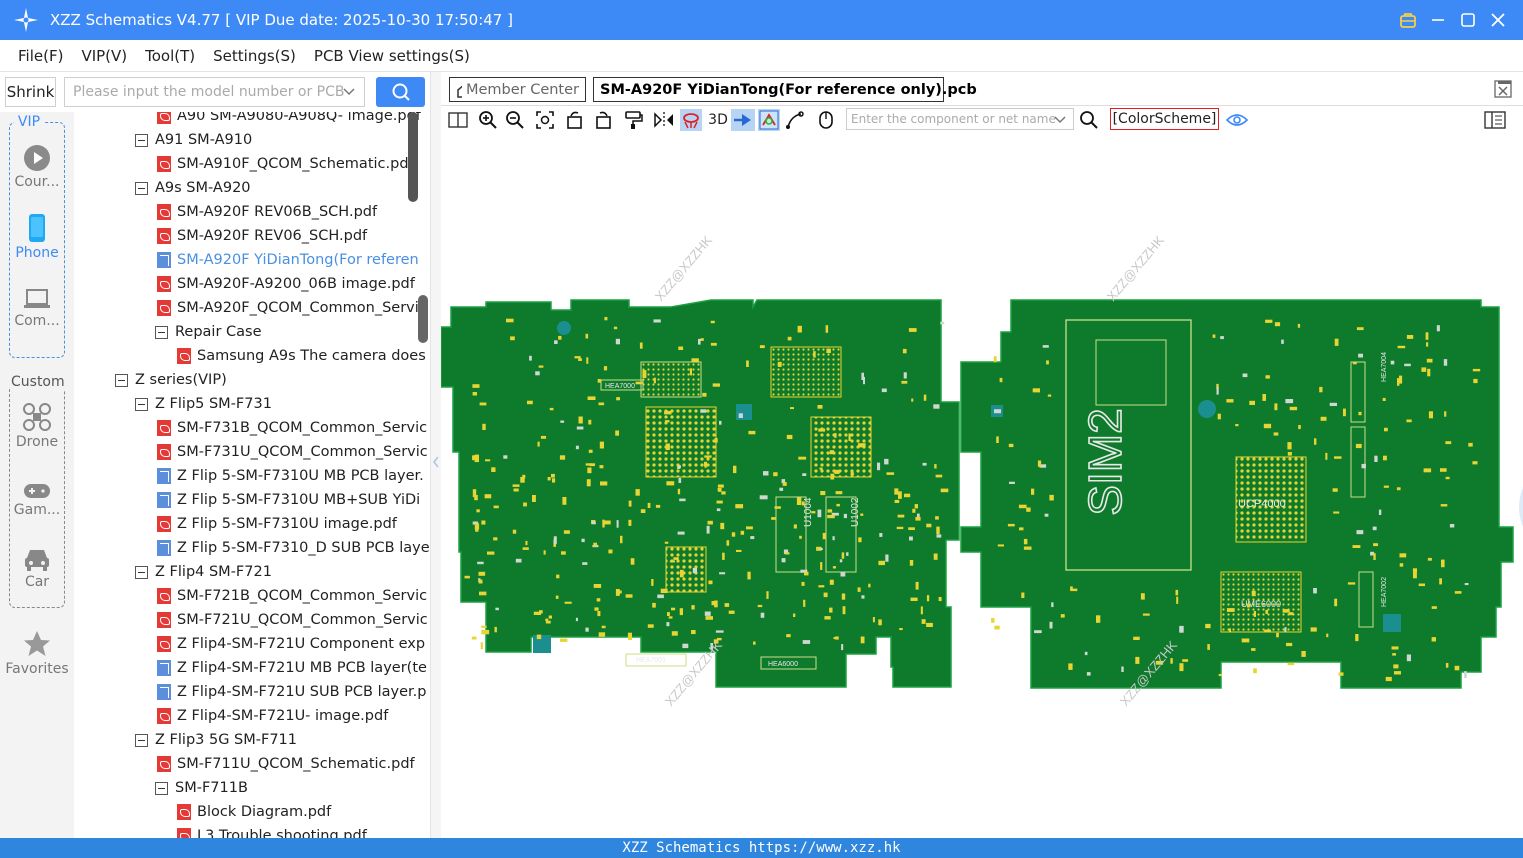 The image size is (1523, 858). I want to click on maximize-button, so click(1468, 20).